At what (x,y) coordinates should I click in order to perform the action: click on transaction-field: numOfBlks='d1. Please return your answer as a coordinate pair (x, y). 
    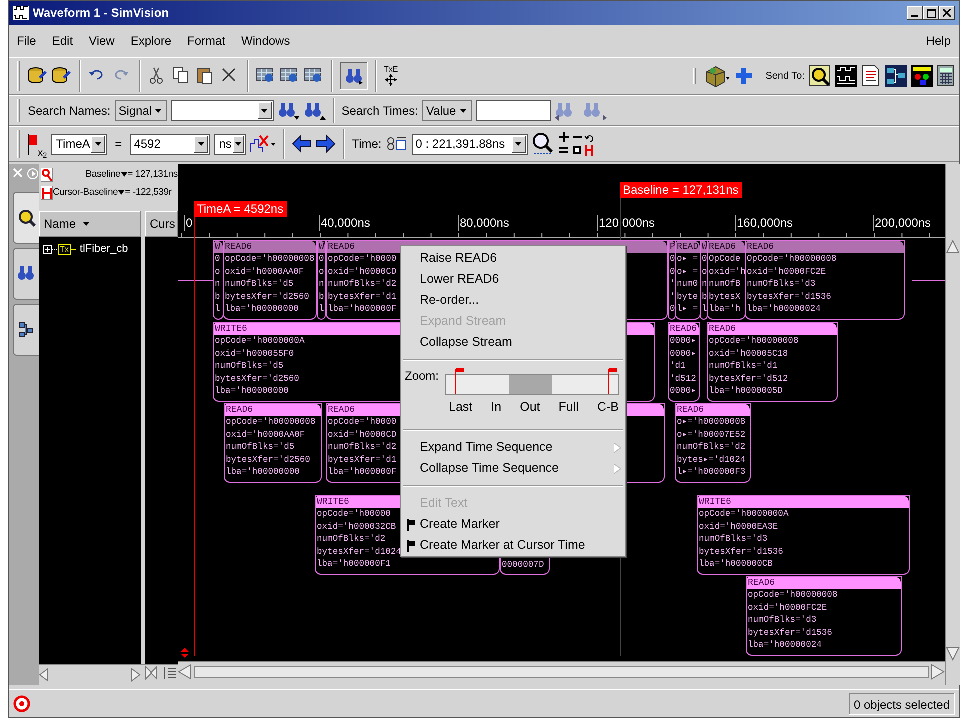
    Looking at the image, I should click on (743, 366).